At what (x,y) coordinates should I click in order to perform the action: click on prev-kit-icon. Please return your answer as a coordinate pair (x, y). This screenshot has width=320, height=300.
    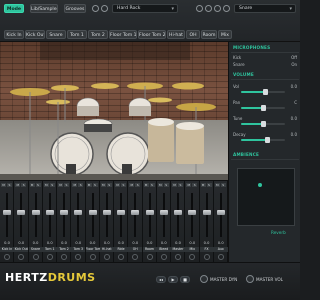
    Looking at the image, I should click on (95, 8).